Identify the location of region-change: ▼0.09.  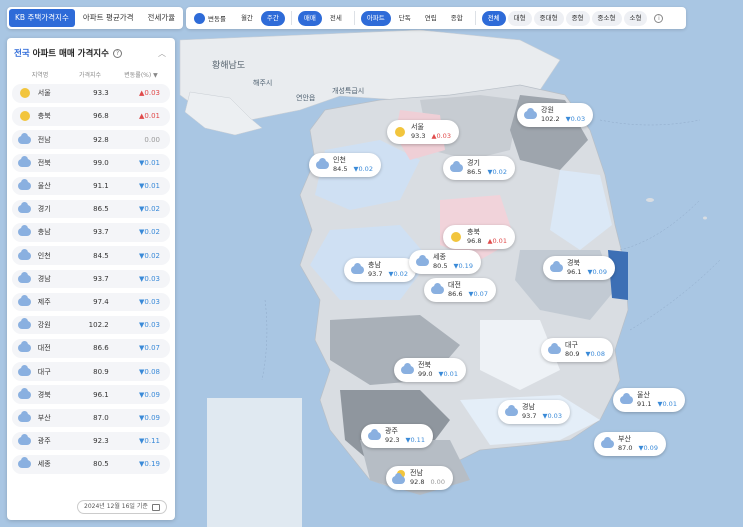
(149, 394).